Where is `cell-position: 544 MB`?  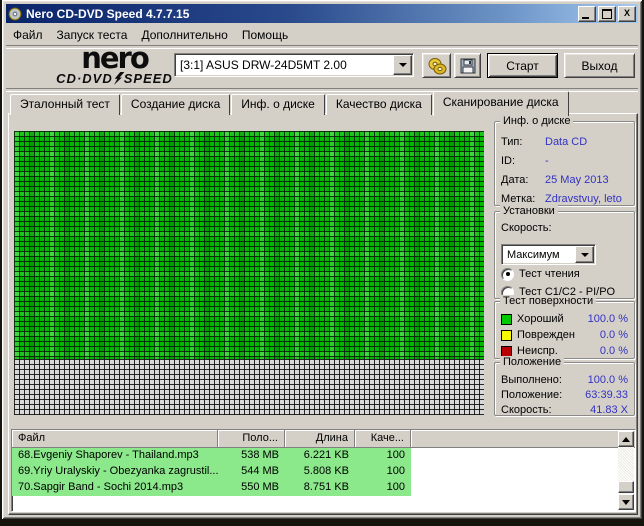 cell-position: 544 MB is located at coordinates (251, 472).